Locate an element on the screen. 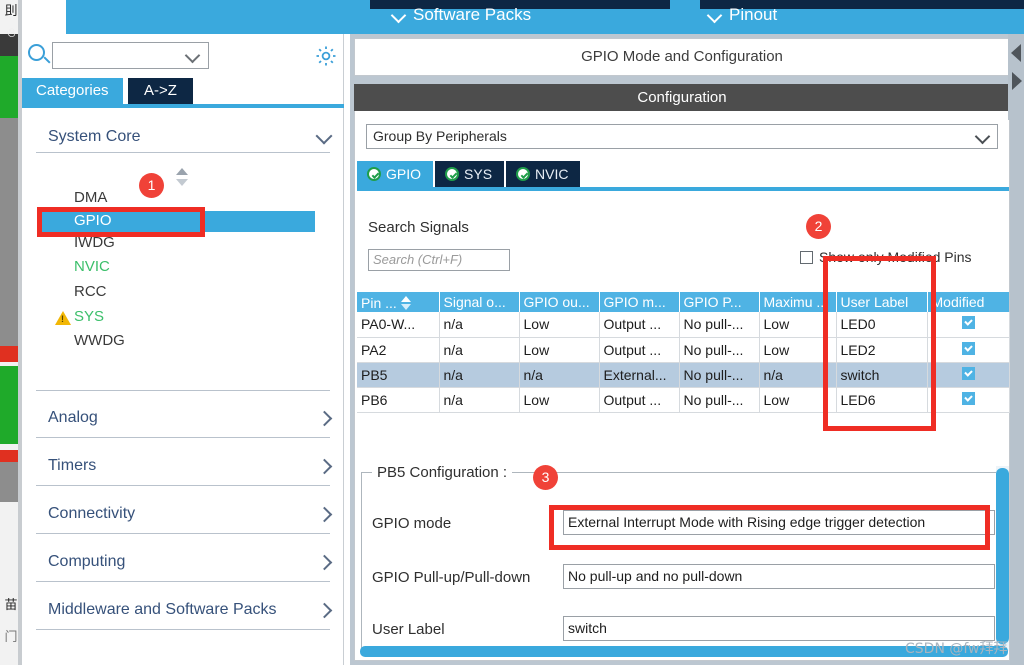  sidebar-group-analog: Analog is located at coordinates (190, 418).